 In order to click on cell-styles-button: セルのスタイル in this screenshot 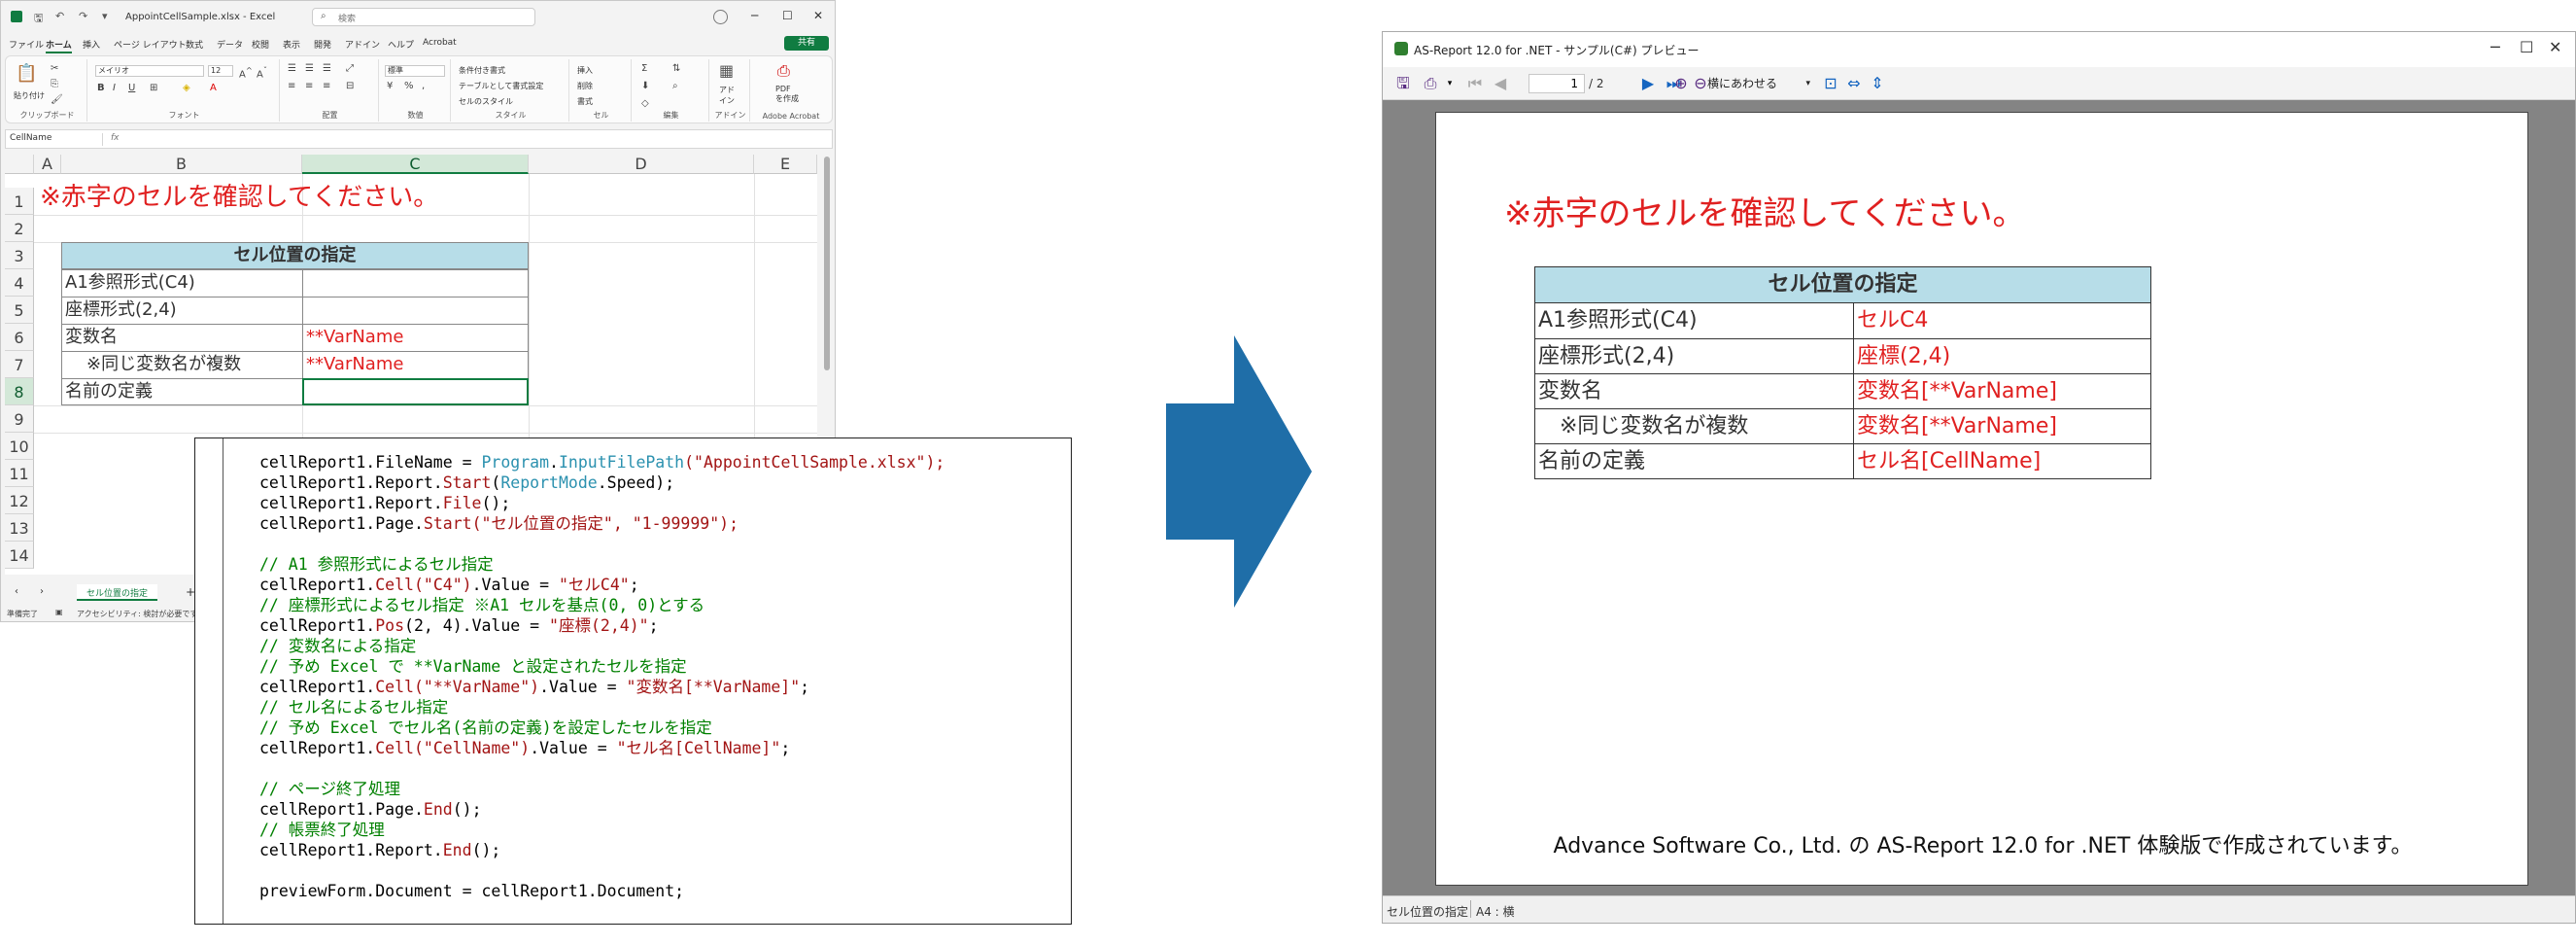, I will do `click(486, 101)`.